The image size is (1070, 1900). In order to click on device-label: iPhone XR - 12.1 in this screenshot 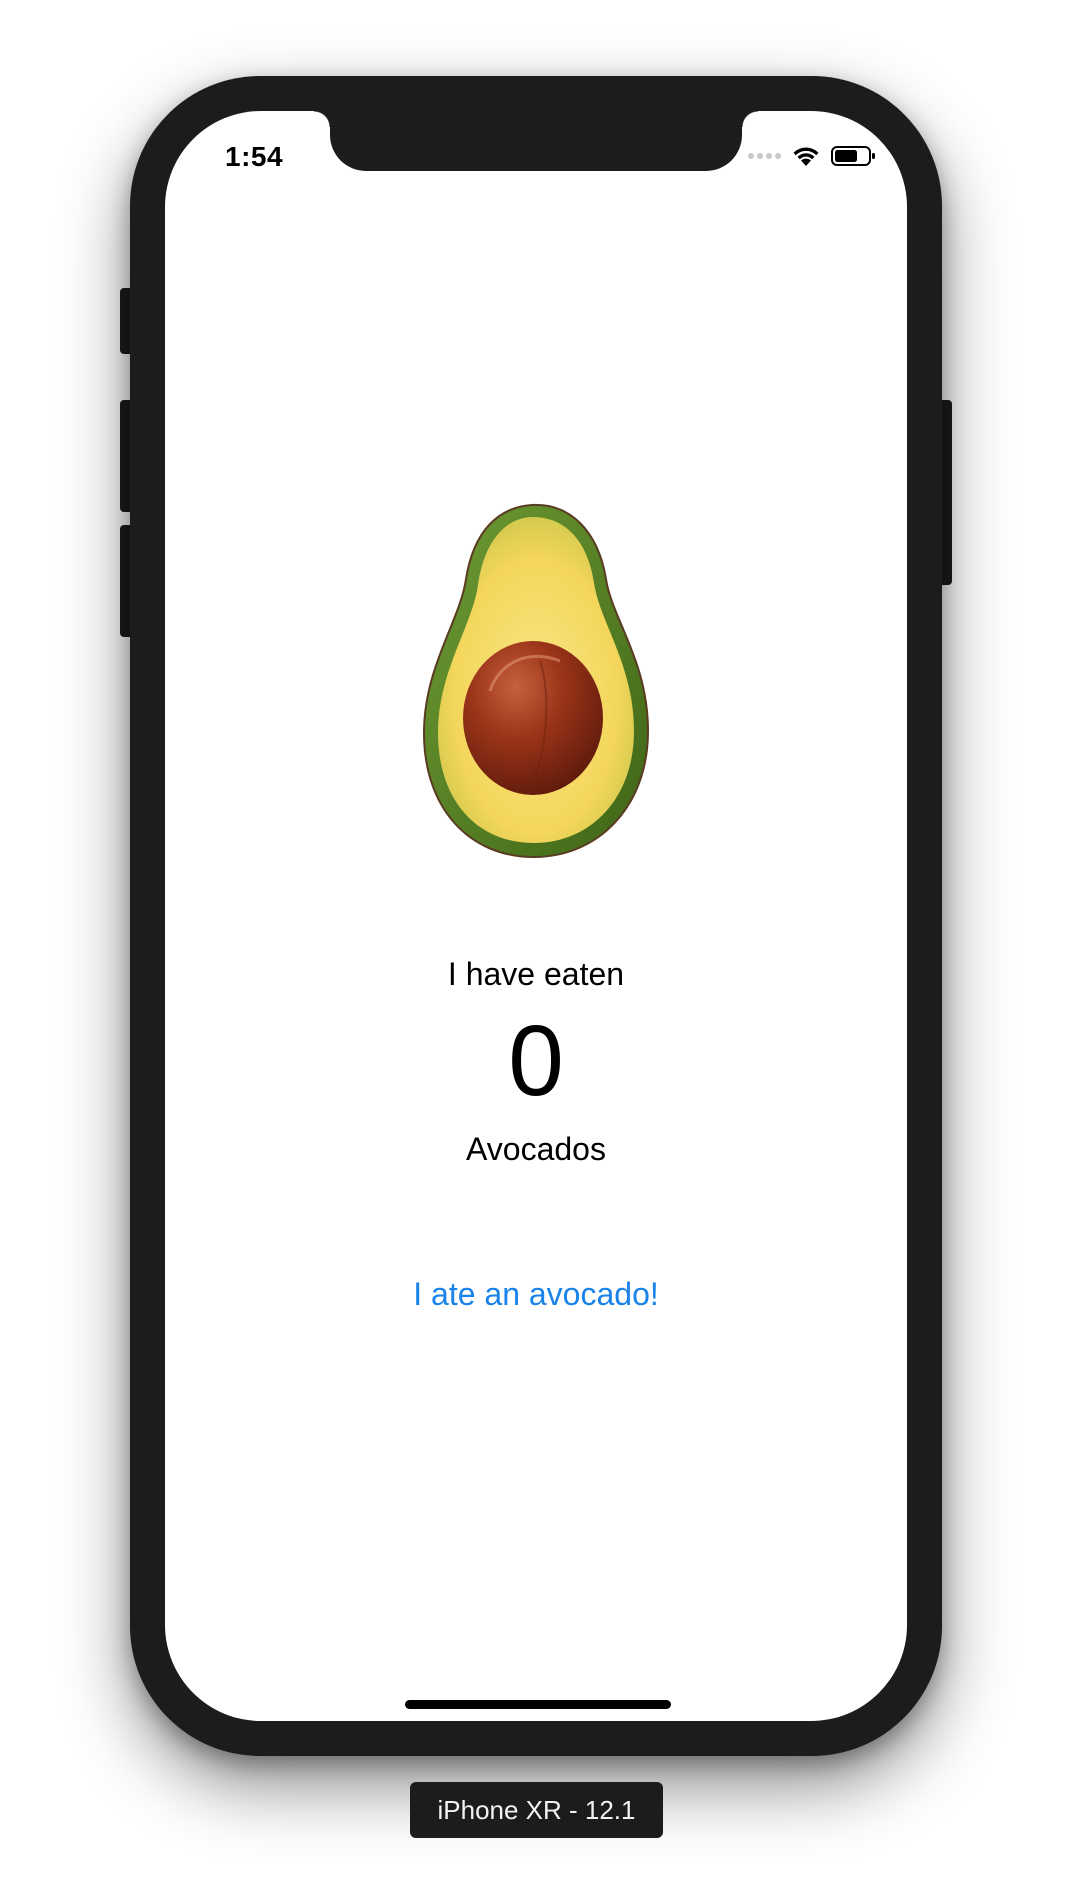, I will do `click(536, 1810)`.